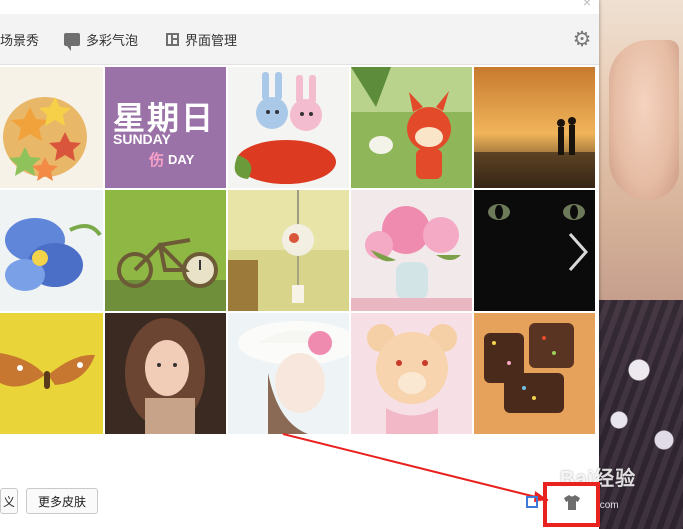  Describe the element at coordinates (644, 120) in the screenshot. I see `background-portrait` at that location.